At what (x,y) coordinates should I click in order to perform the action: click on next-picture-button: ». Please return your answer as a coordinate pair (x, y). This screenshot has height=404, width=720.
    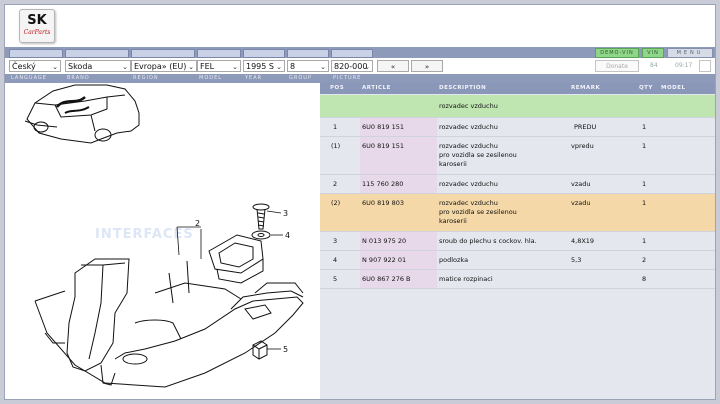
    Looking at the image, I should click on (427, 66).